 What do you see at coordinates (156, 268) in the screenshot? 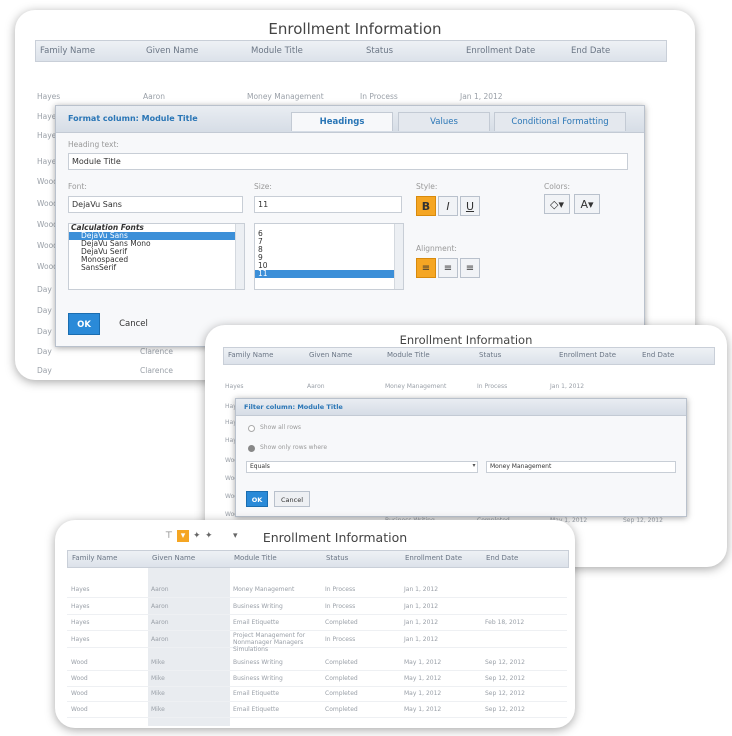
I see `font-list-item: SansSerif` at bounding box center [156, 268].